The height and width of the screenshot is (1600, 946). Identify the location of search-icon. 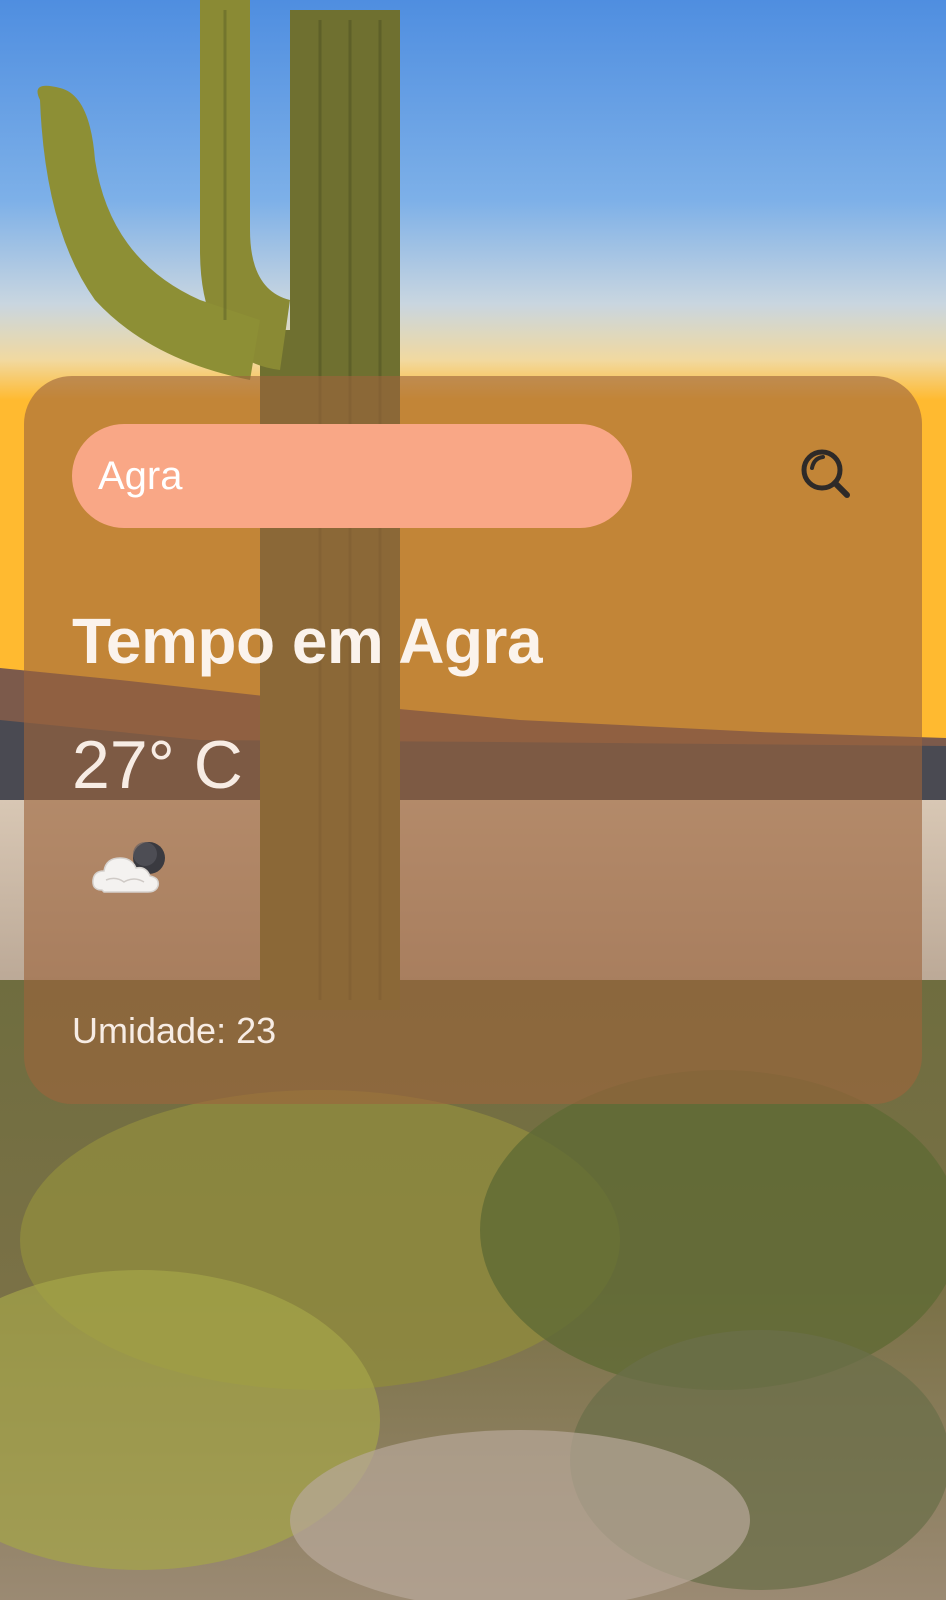
(826, 476).